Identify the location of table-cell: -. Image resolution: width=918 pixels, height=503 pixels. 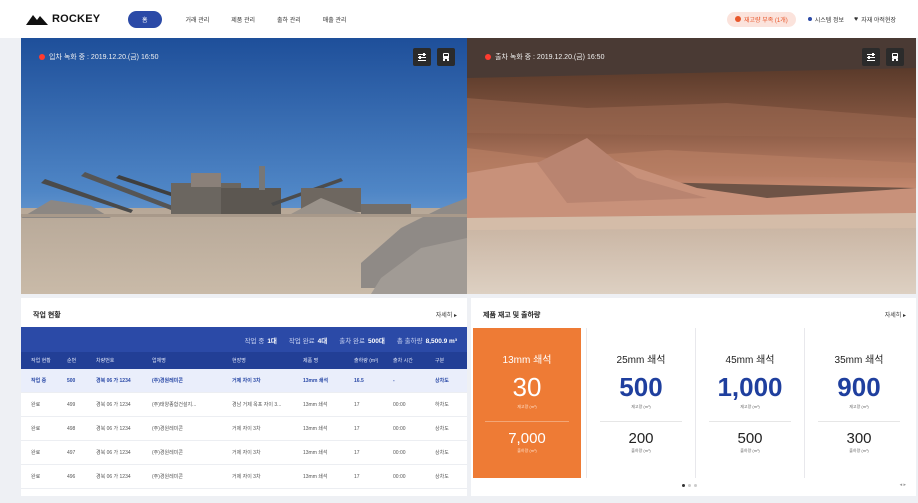
(394, 380).